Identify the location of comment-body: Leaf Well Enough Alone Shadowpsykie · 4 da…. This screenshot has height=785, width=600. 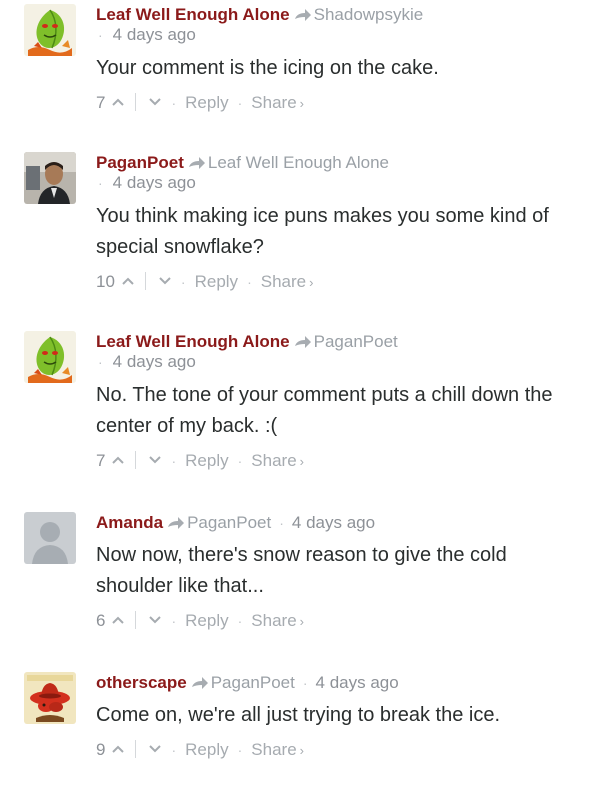
(340, 59).